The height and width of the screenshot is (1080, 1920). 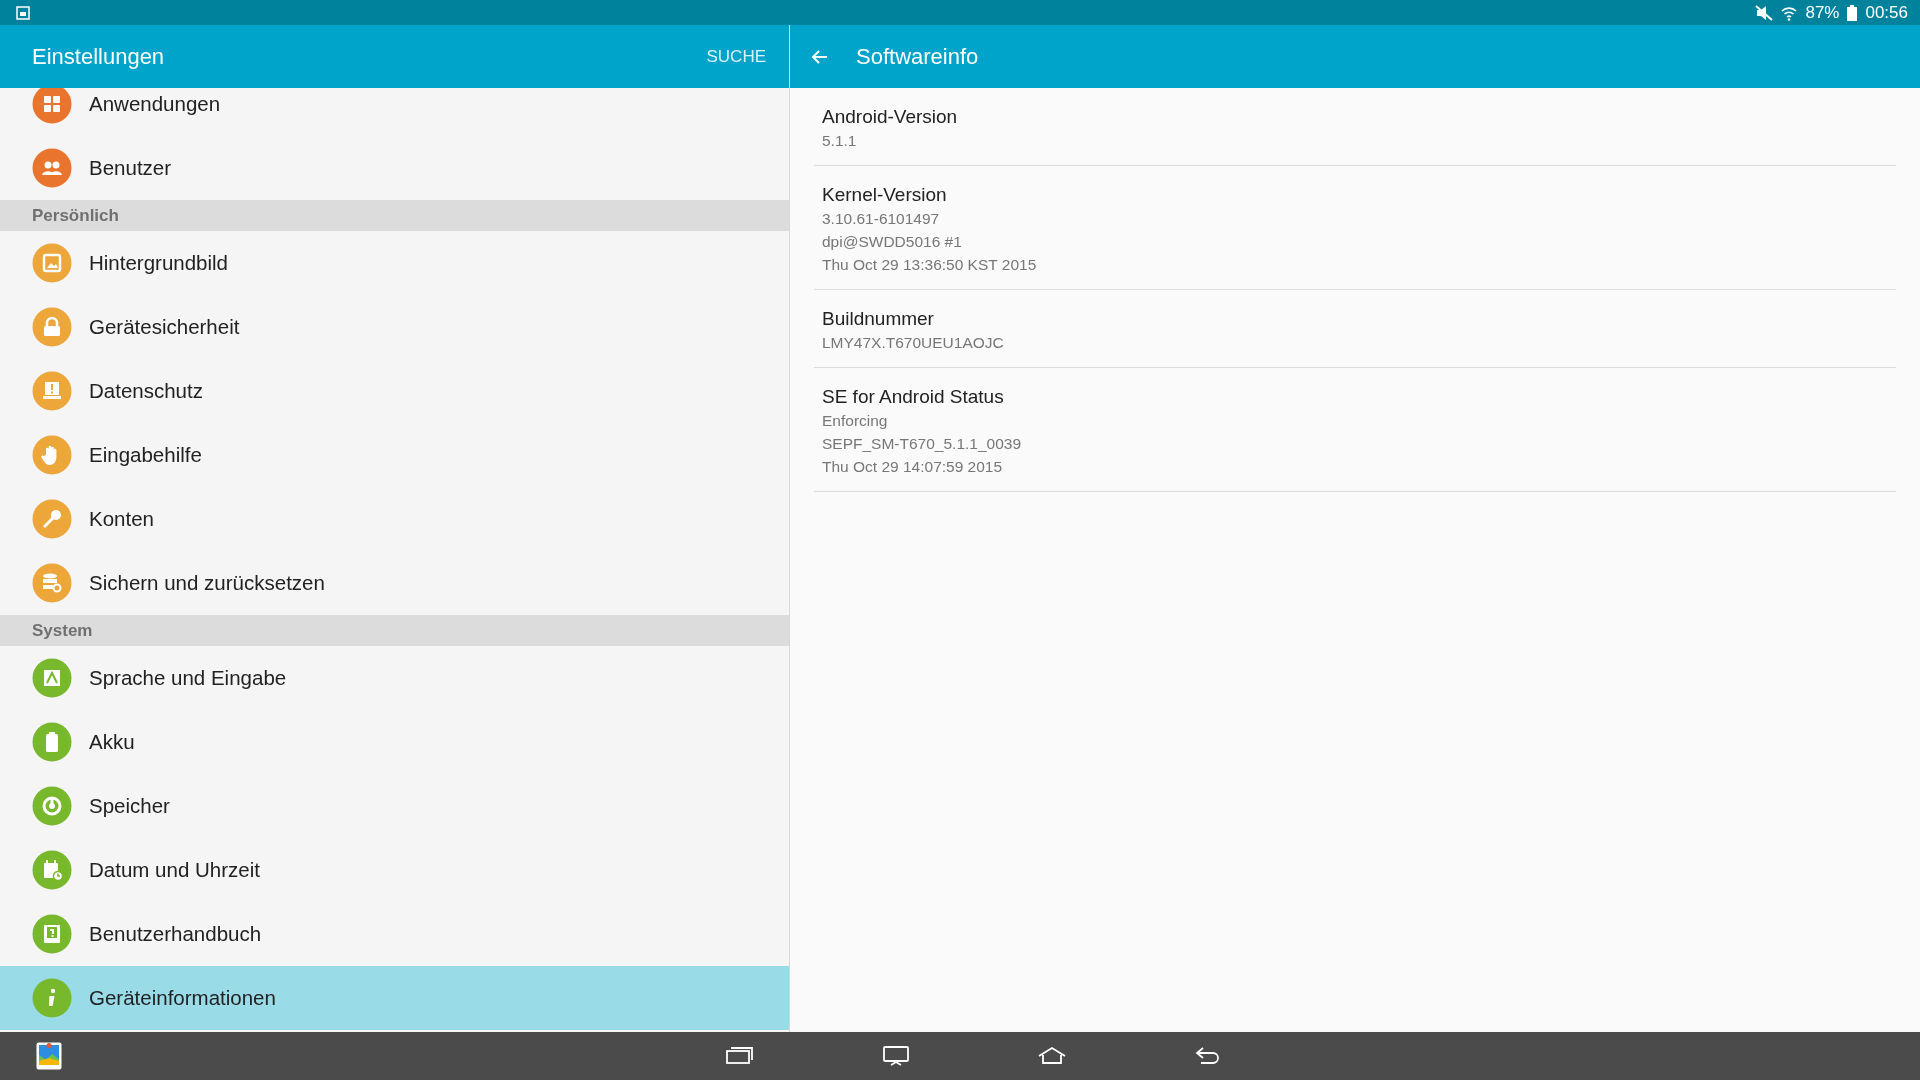 I want to click on pie-chart-icon, so click(x=52, y=806).